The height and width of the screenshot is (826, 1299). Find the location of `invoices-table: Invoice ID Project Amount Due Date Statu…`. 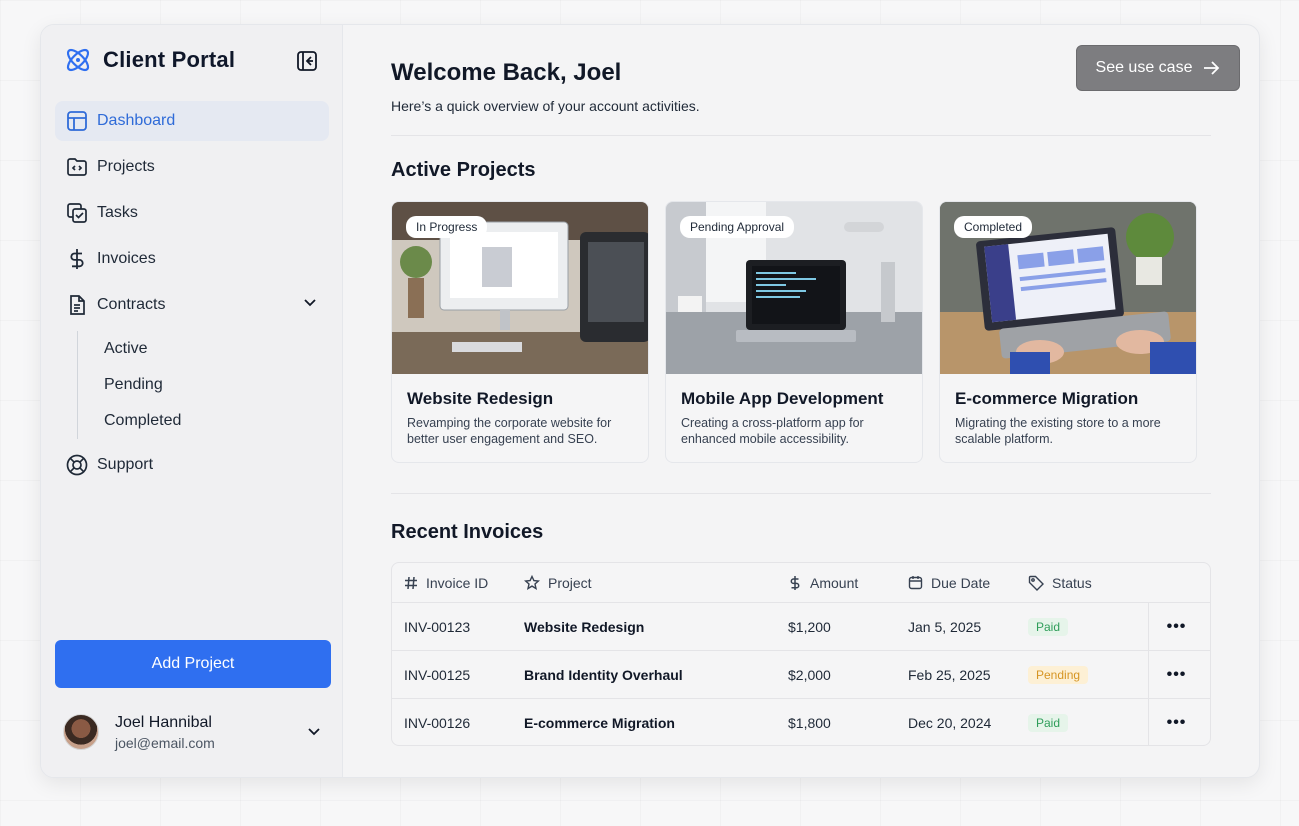

invoices-table: Invoice ID Project Amount Due Date Statu… is located at coordinates (801, 654).